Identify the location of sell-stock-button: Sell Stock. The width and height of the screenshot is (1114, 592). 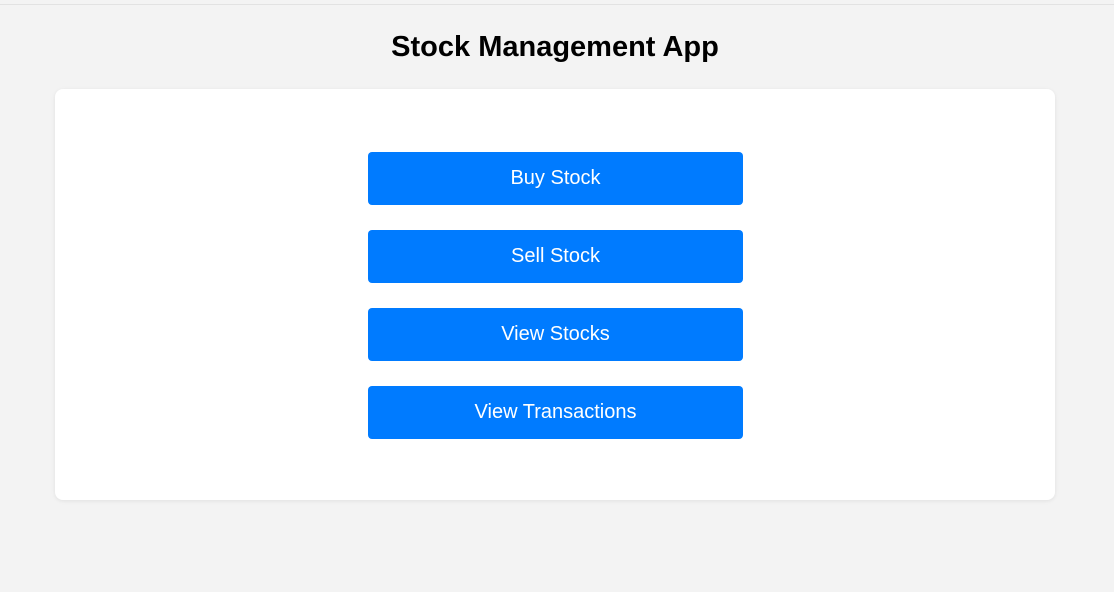
(555, 256).